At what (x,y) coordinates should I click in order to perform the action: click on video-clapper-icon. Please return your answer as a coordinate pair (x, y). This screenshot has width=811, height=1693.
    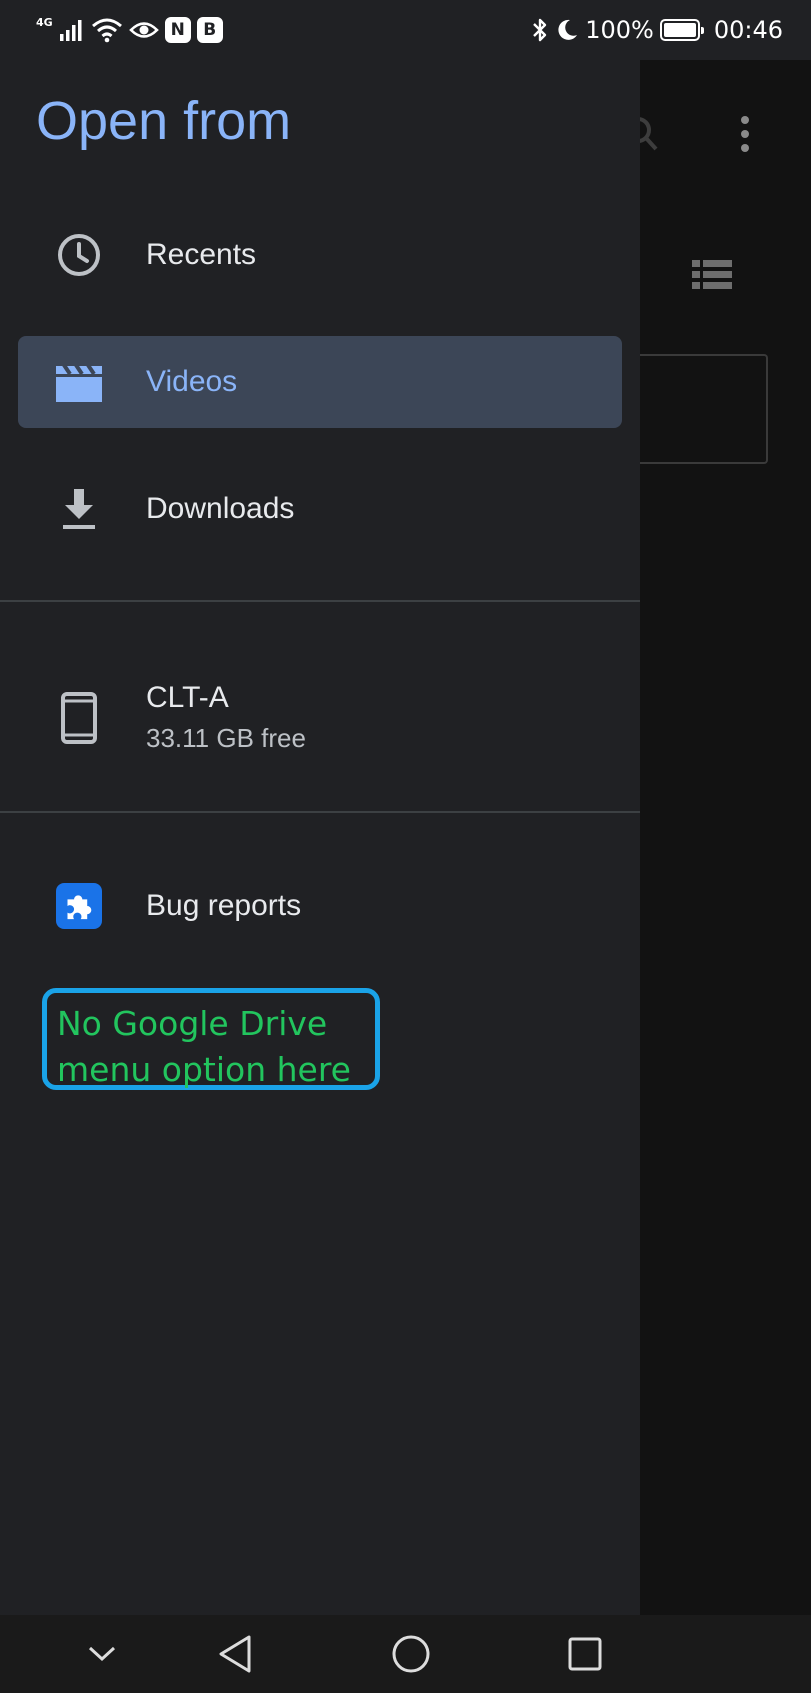
    Looking at the image, I should click on (79, 382).